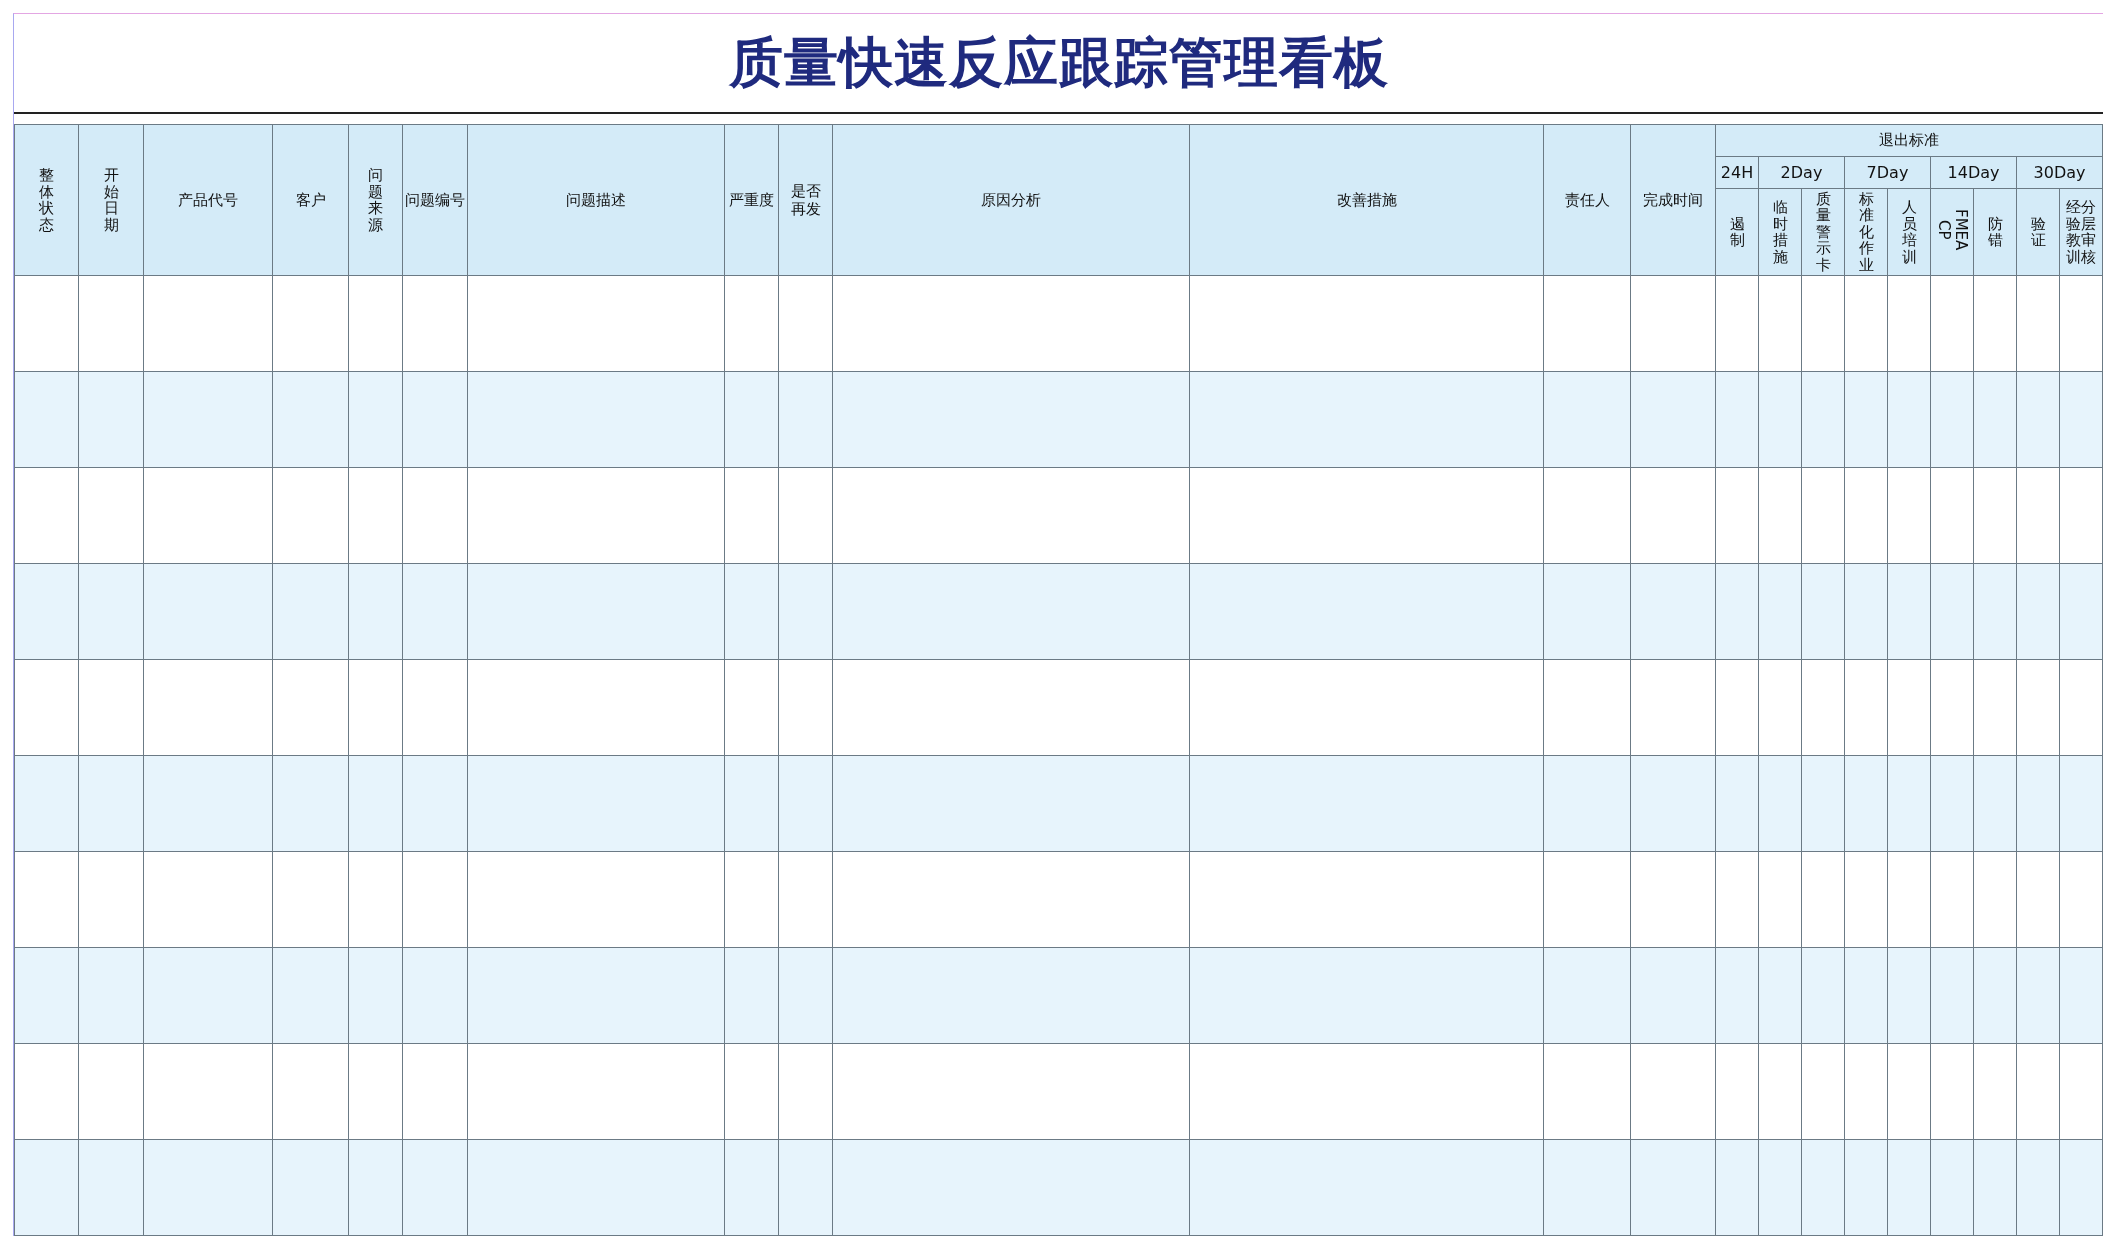 The width and height of the screenshot is (2116, 1258). Describe the element at coordinates (1909, 140) in the screenshot. I see `column-header: 退出标准` at that location.